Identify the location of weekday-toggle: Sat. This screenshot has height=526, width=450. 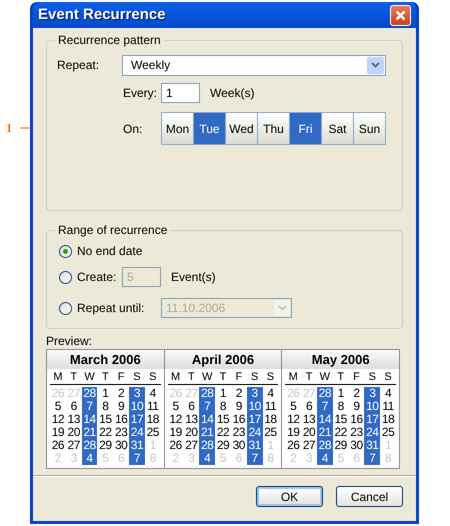
(337, 128).